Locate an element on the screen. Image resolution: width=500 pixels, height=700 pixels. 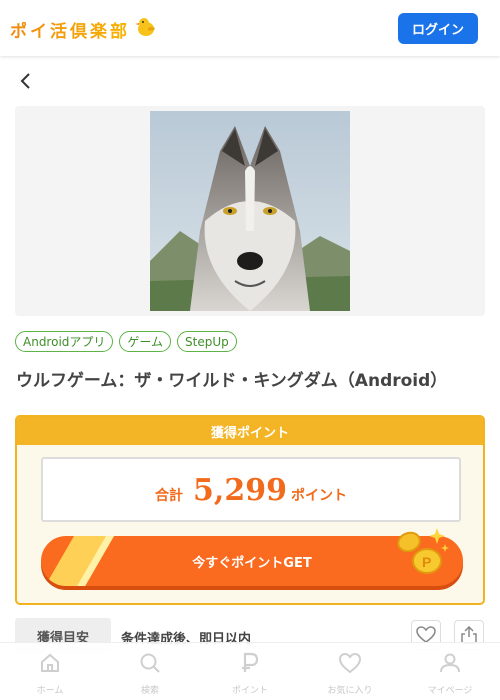
nav-item-home: ホーム is located at coordinates (50, 671).